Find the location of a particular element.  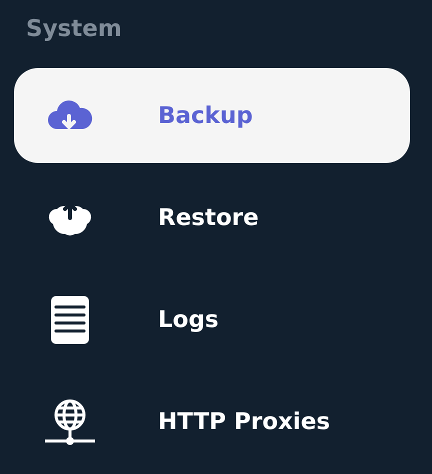

item-label: Backup is located at coordinates (205, 115).